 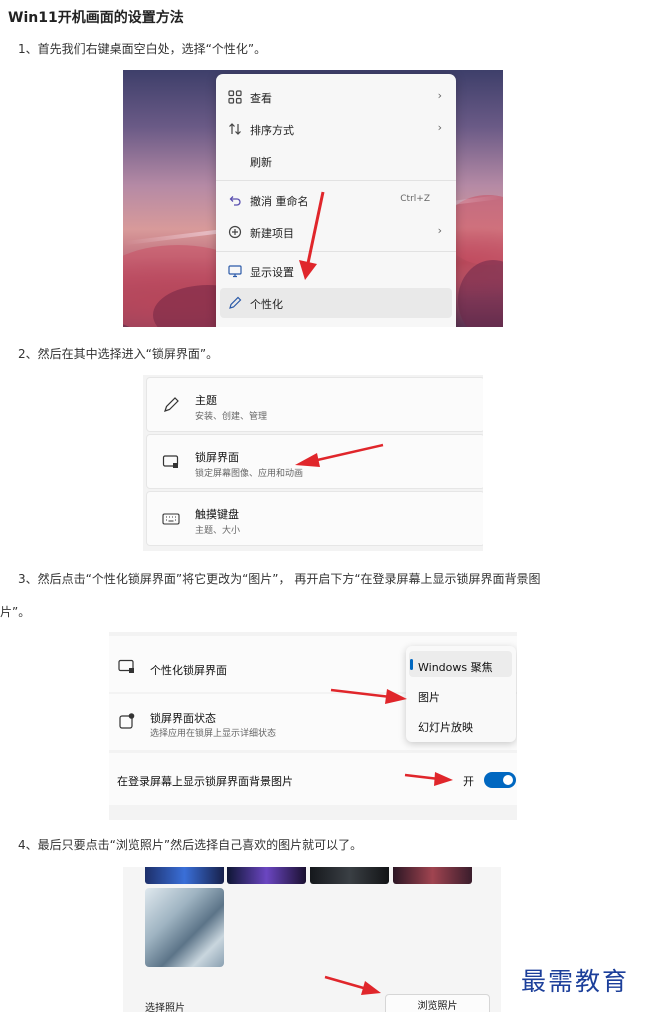 What do you see at coordinates (15, 612) in the screenshot?
I see `step-3-text-continued: 片”。` at bounding box center [15, 612].